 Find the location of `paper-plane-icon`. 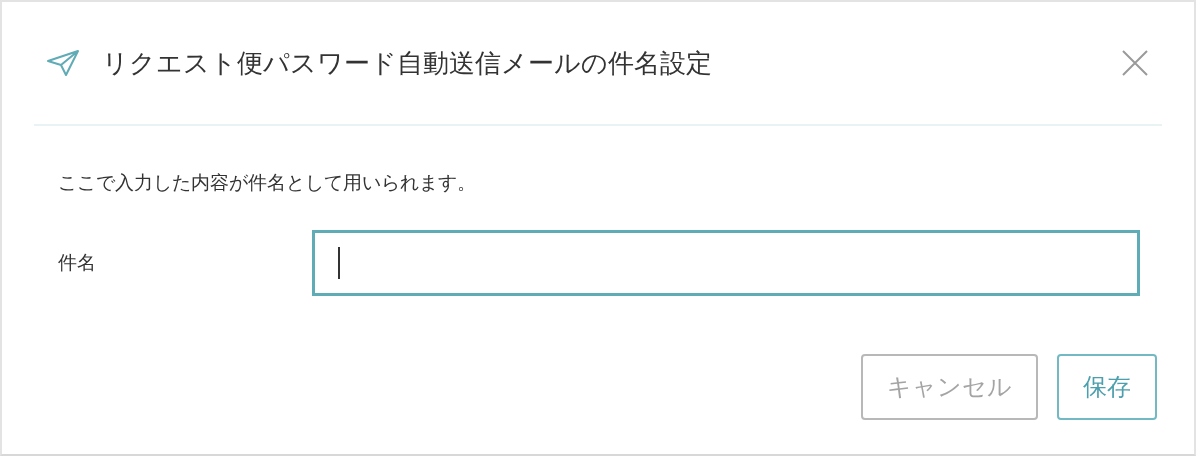

paper-plane-icon is located at coordinates (63, 63).